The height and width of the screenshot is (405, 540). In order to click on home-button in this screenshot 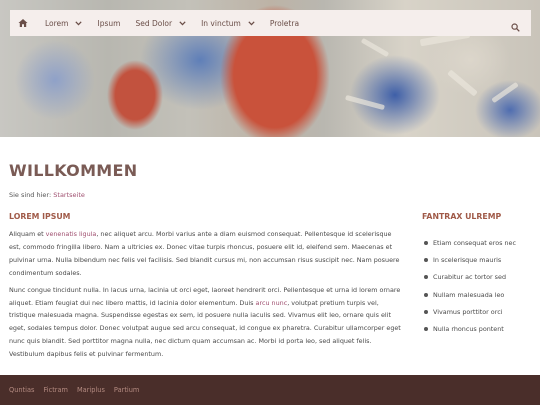, I will do `click(23, 23)`.